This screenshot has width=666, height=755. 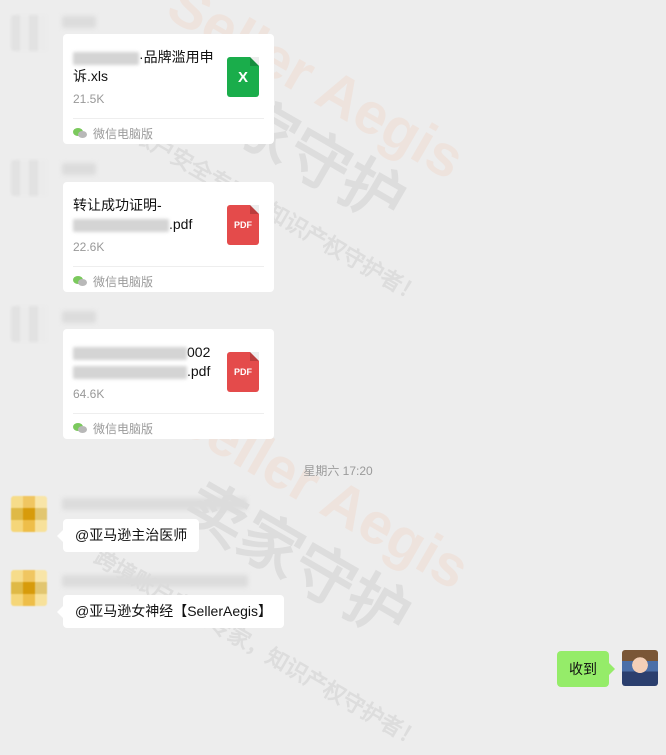 I want to click on file-size: 64.6K, so click(x=89, y=394).